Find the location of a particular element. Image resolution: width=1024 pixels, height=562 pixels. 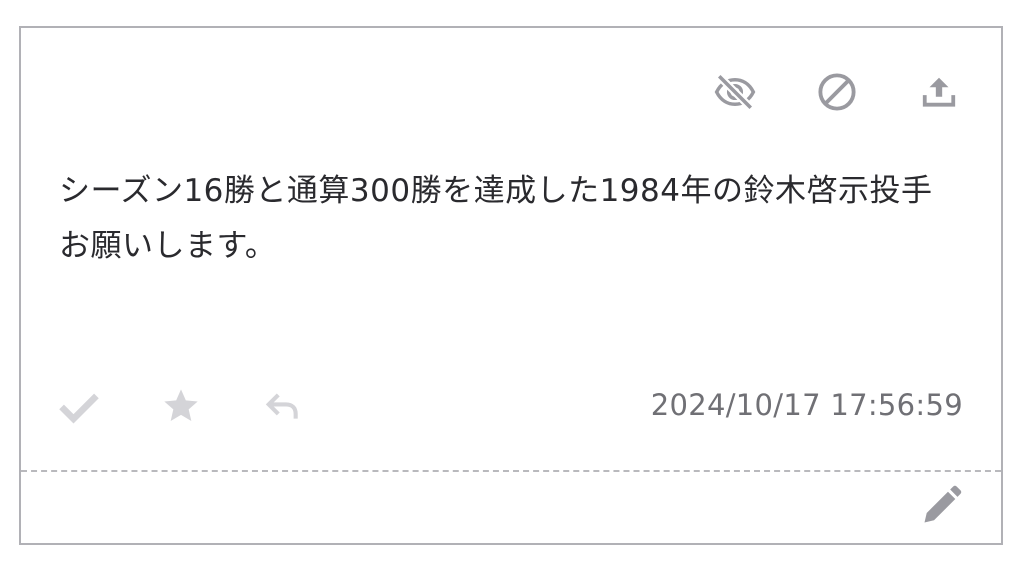

star-icon is located at coordinates (181, 405).